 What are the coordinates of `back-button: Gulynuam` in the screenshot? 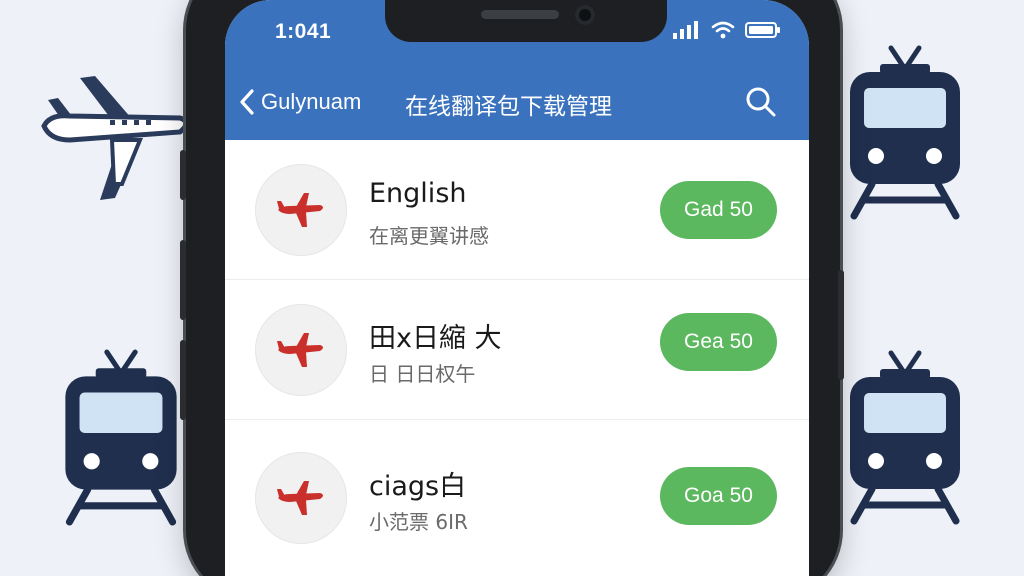 It's located at (300, 102).